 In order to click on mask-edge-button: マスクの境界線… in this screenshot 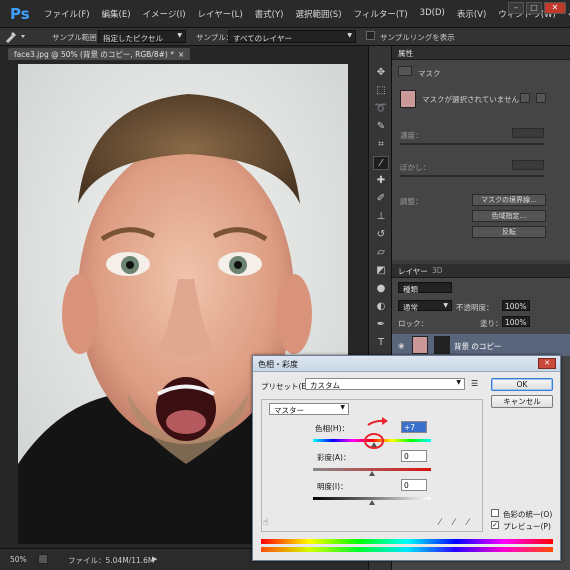, I will do `click(509, 200)`.